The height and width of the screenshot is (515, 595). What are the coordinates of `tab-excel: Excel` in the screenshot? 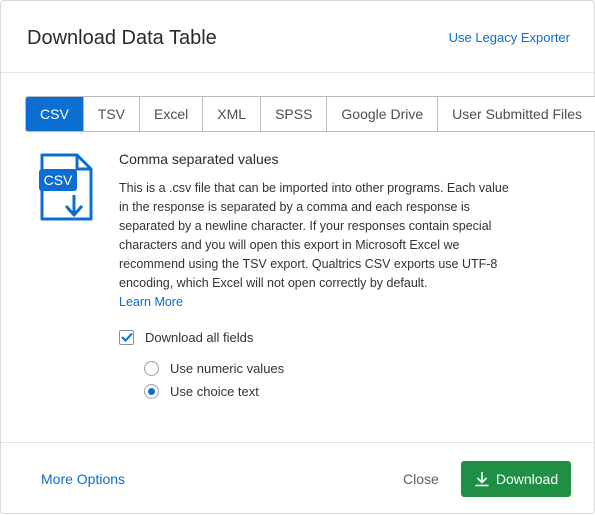 It's located at (171, 114).